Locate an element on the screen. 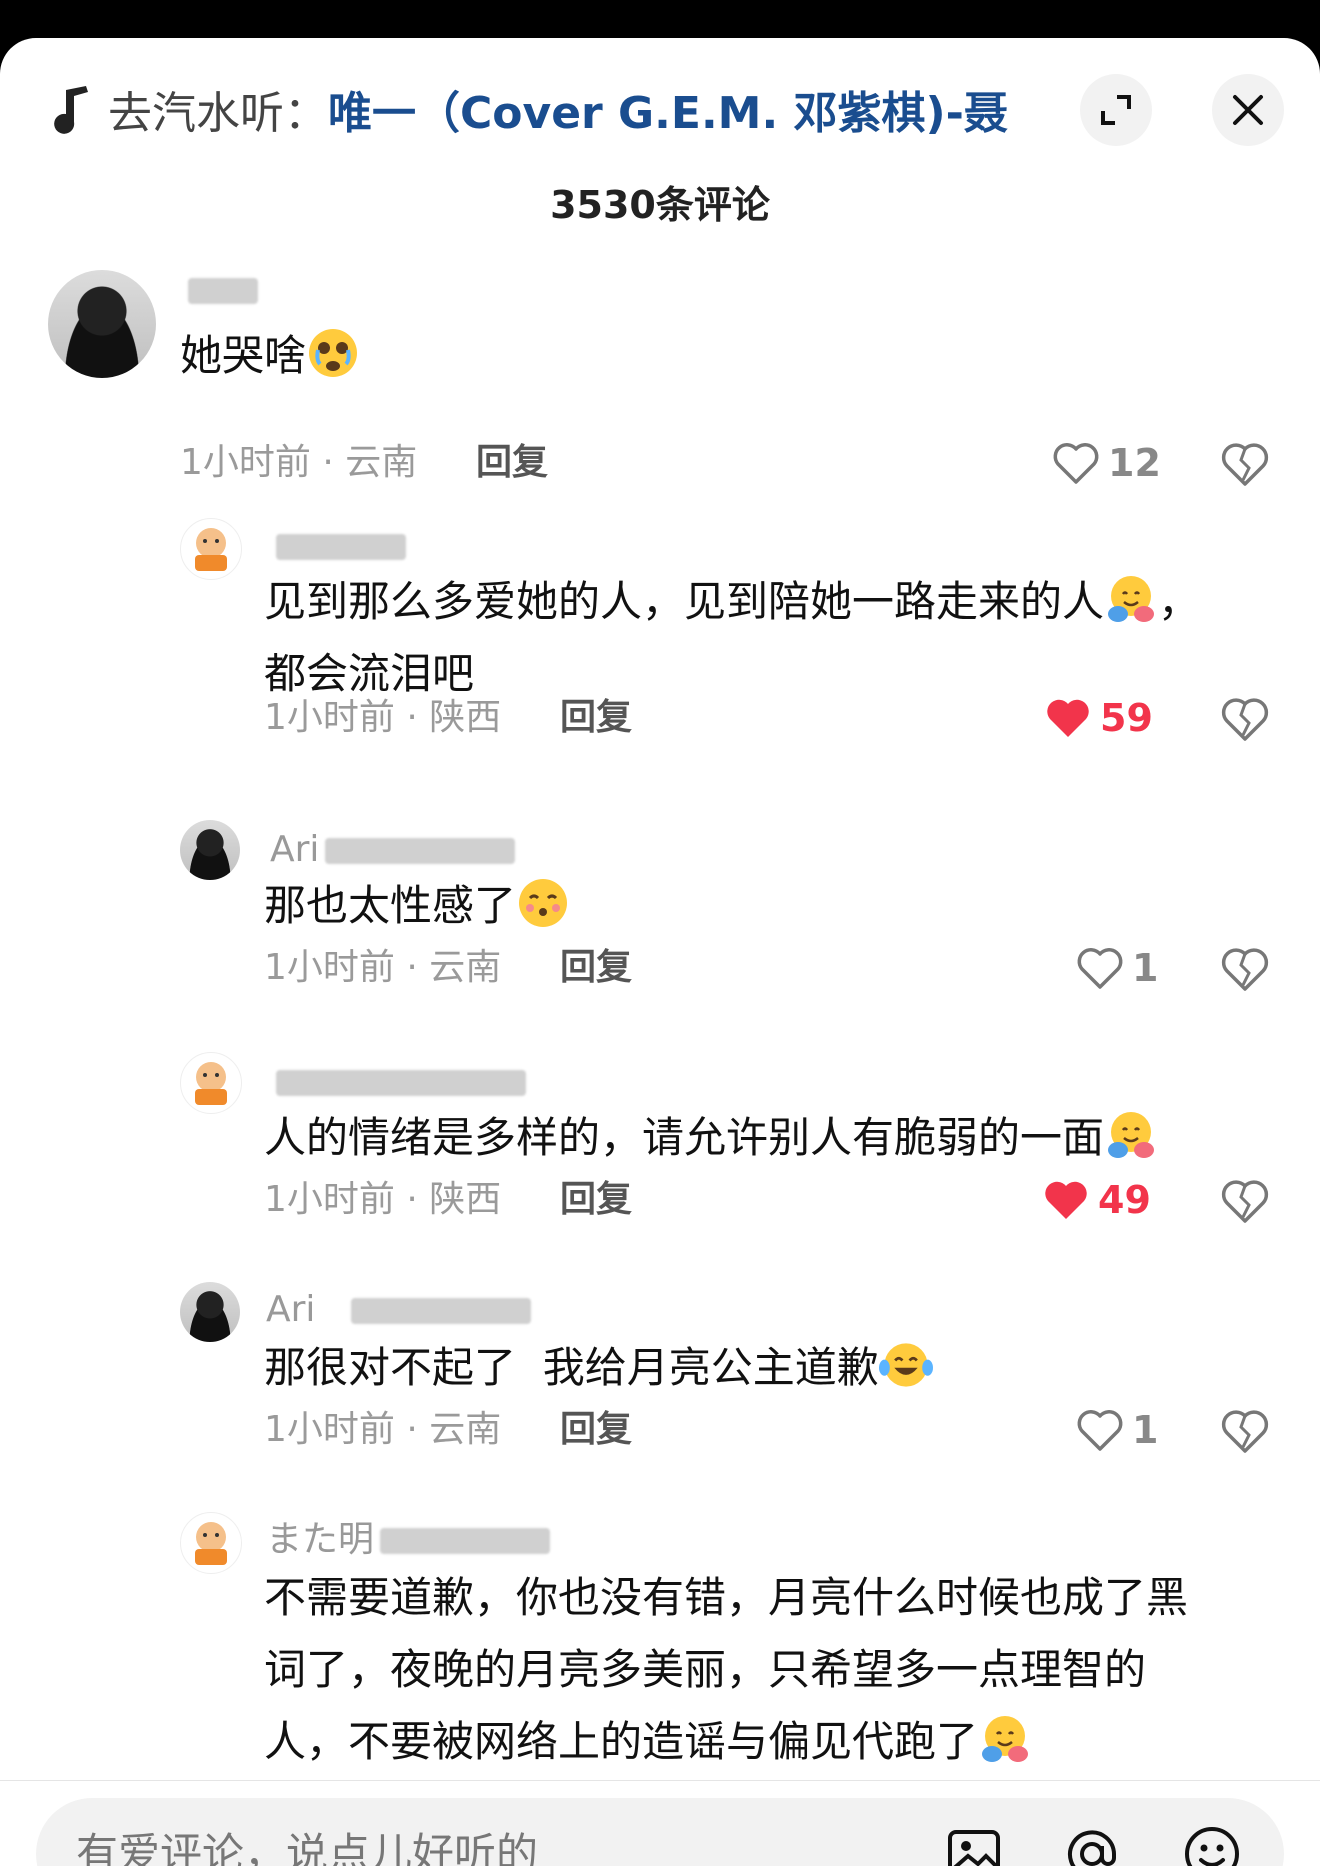 This screenshot has height=1866, width=1320. divider is located at coordinates (660, 1780).